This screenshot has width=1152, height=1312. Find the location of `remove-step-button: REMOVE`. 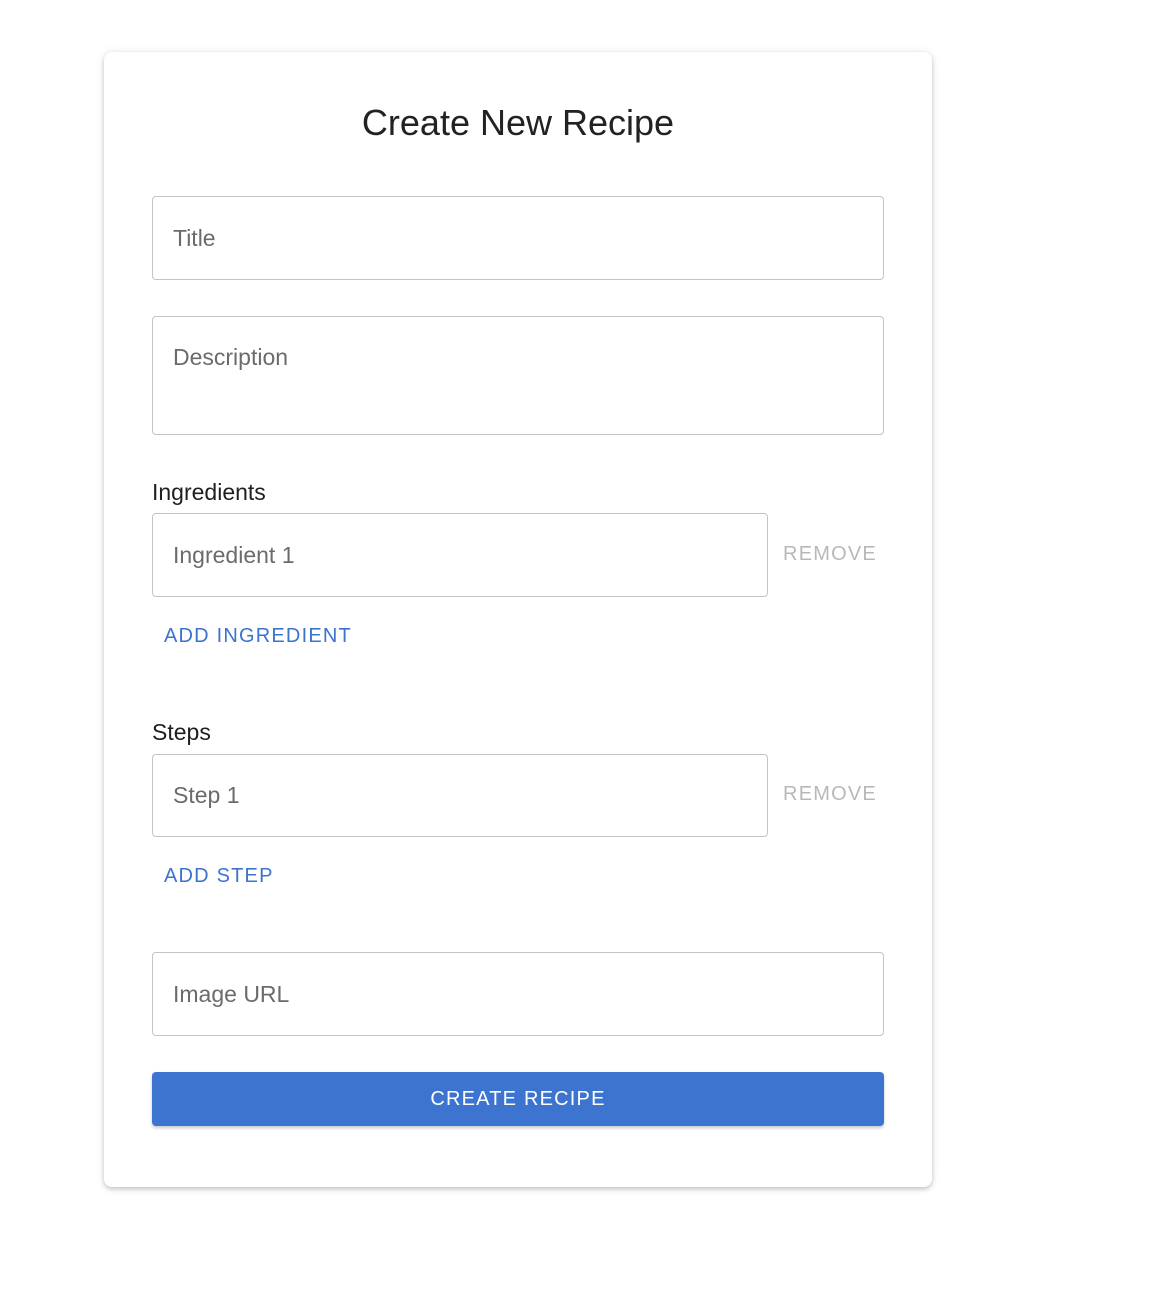

remove-step-button: REMOVE is located at coordinates (830, 794).